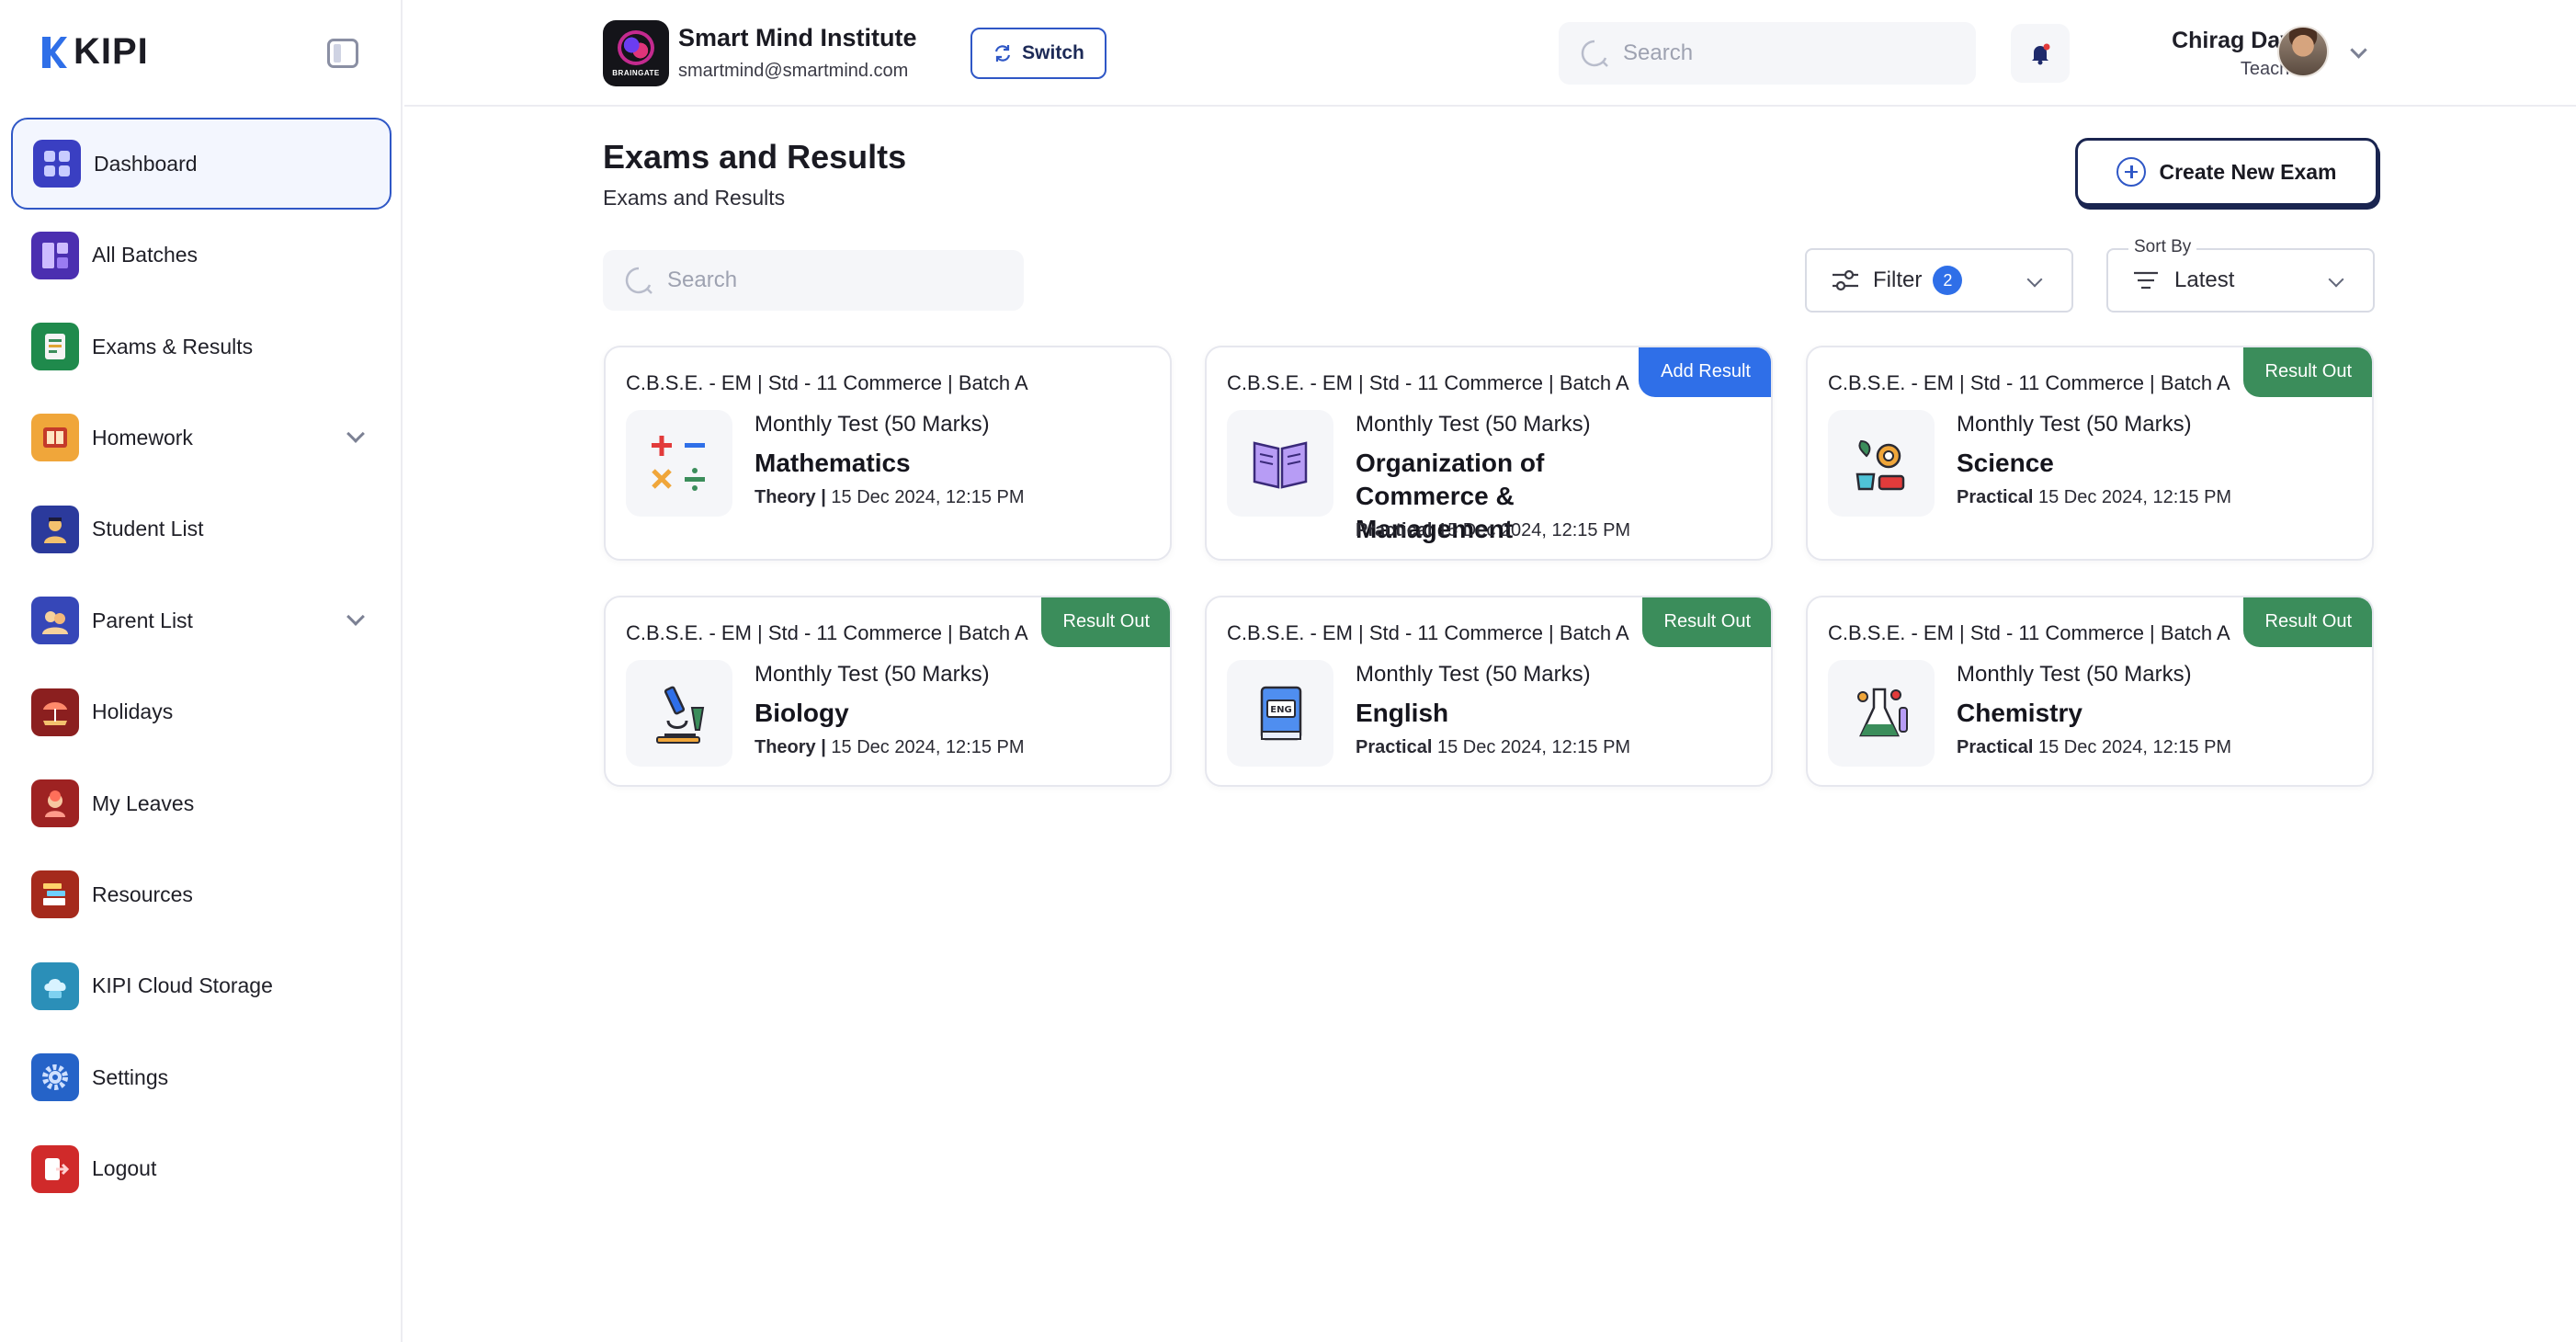 Image resolution: width=2576 pixels, height=1342 pixels. What do you see at coordinates (201, 802) in the screenshot?
I see `sidebar-item-my-leaves: My Leaves` at bounding box center [201, 802].